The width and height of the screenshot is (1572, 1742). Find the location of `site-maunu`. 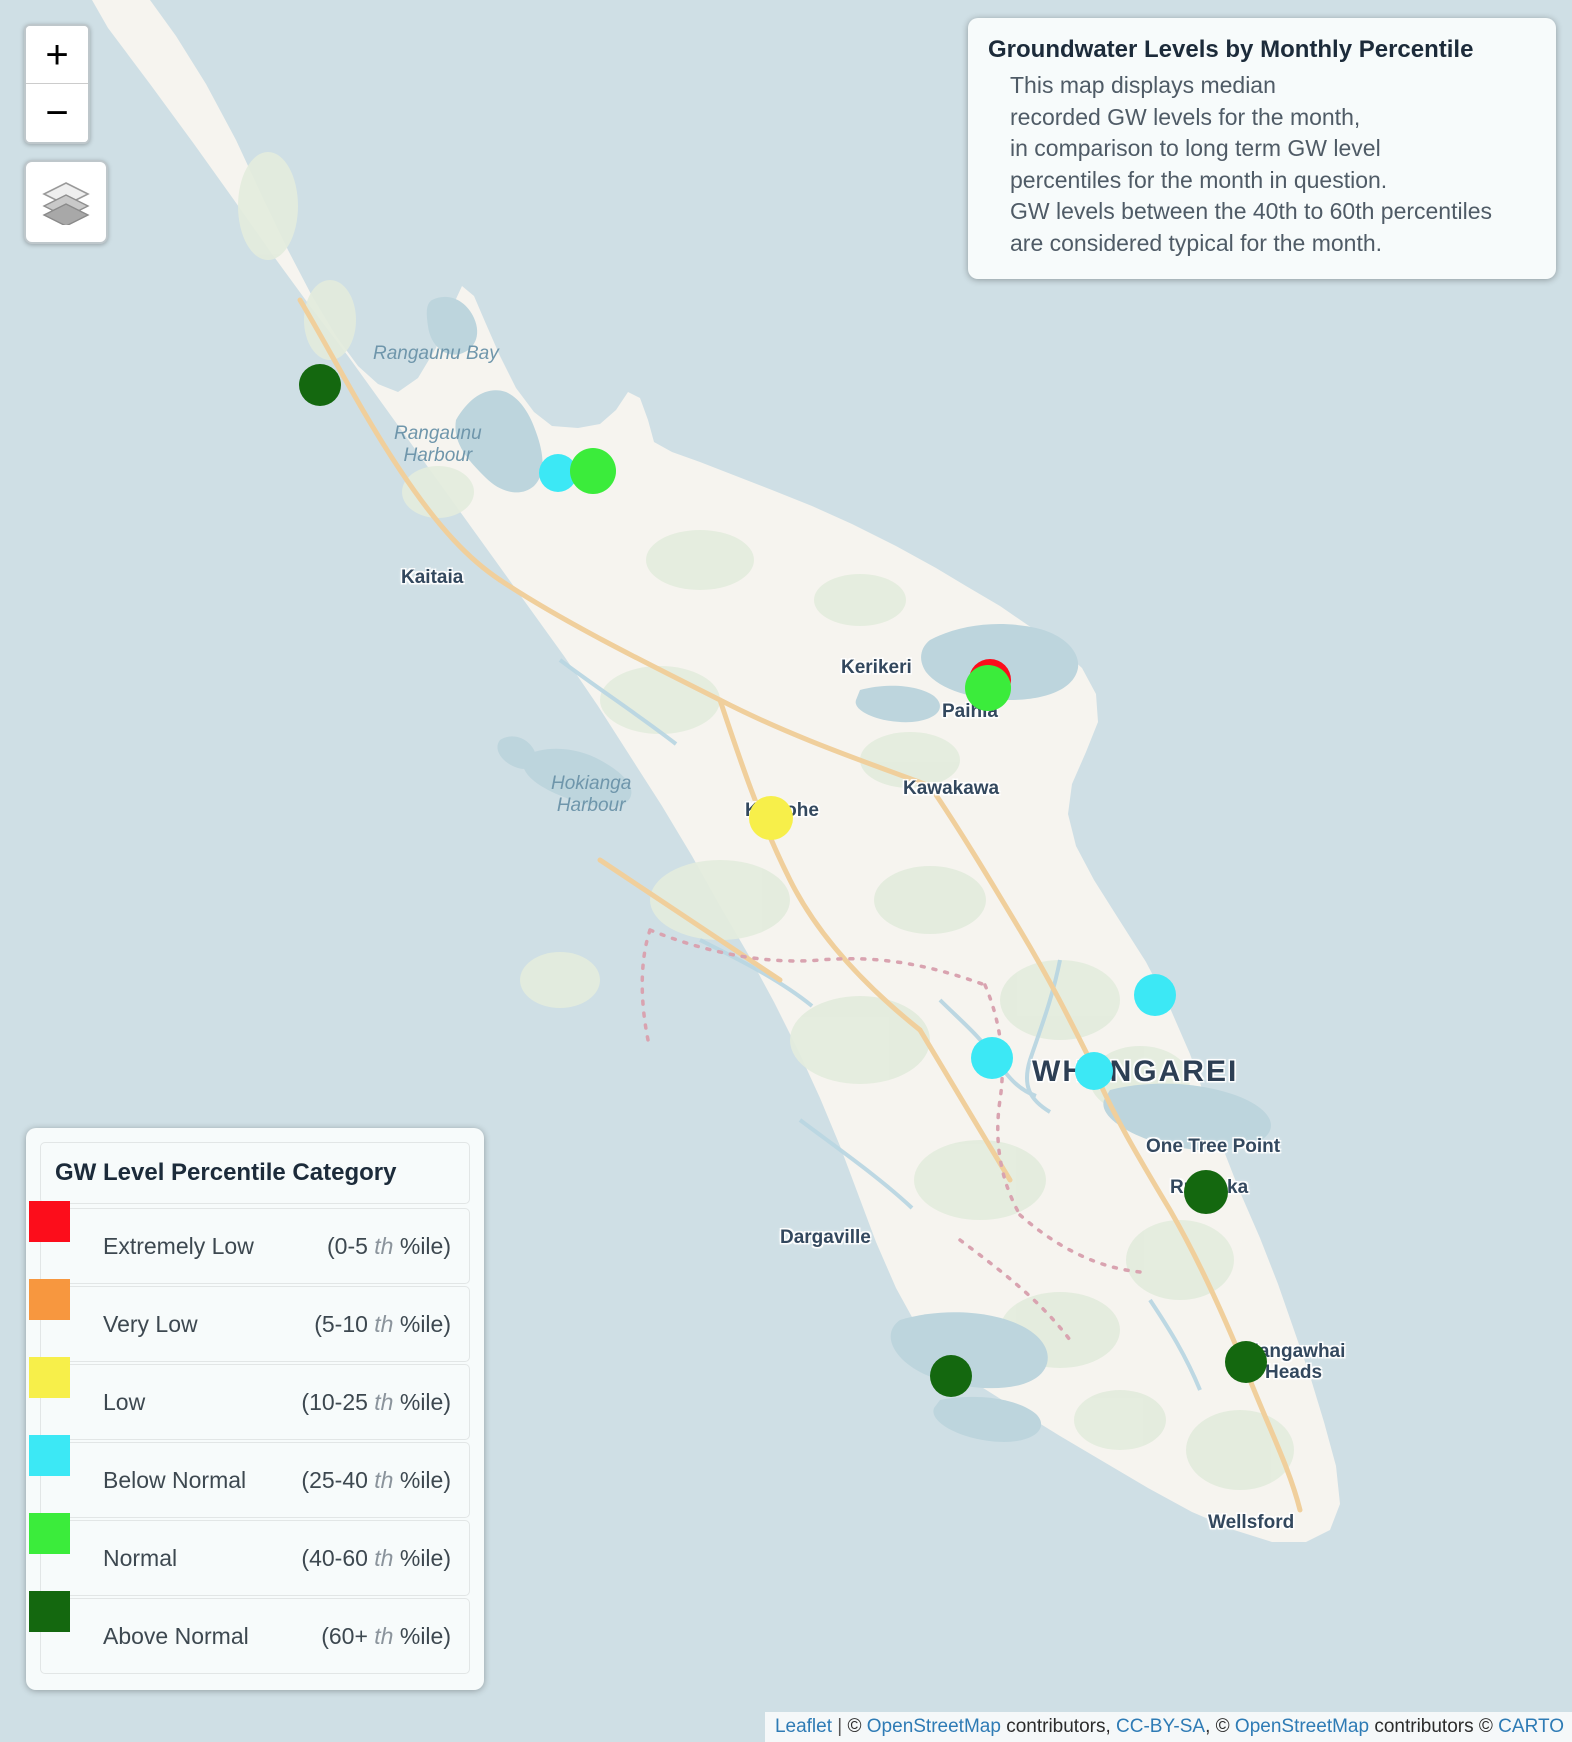

site-maunu is located at coordinates (992, 1058).